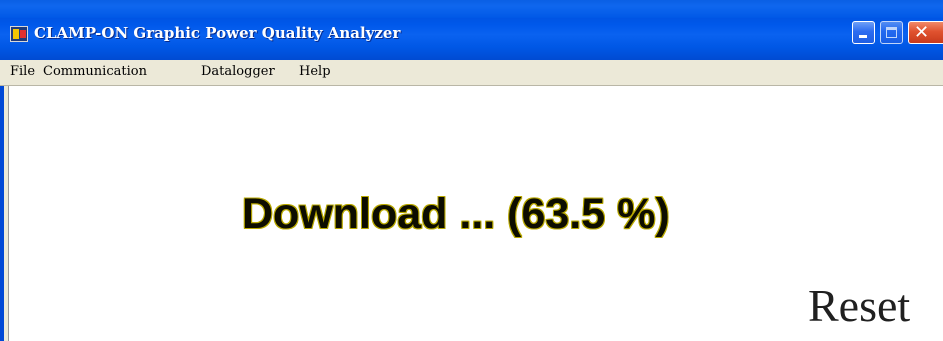  I want to click on menu-bar: File Communication Datalogger Help, so click(471, 73).